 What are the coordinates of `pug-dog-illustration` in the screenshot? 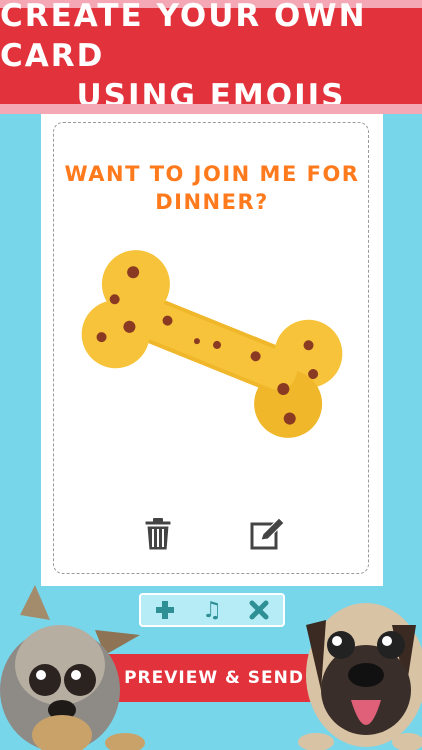 It's located at (360, 676).